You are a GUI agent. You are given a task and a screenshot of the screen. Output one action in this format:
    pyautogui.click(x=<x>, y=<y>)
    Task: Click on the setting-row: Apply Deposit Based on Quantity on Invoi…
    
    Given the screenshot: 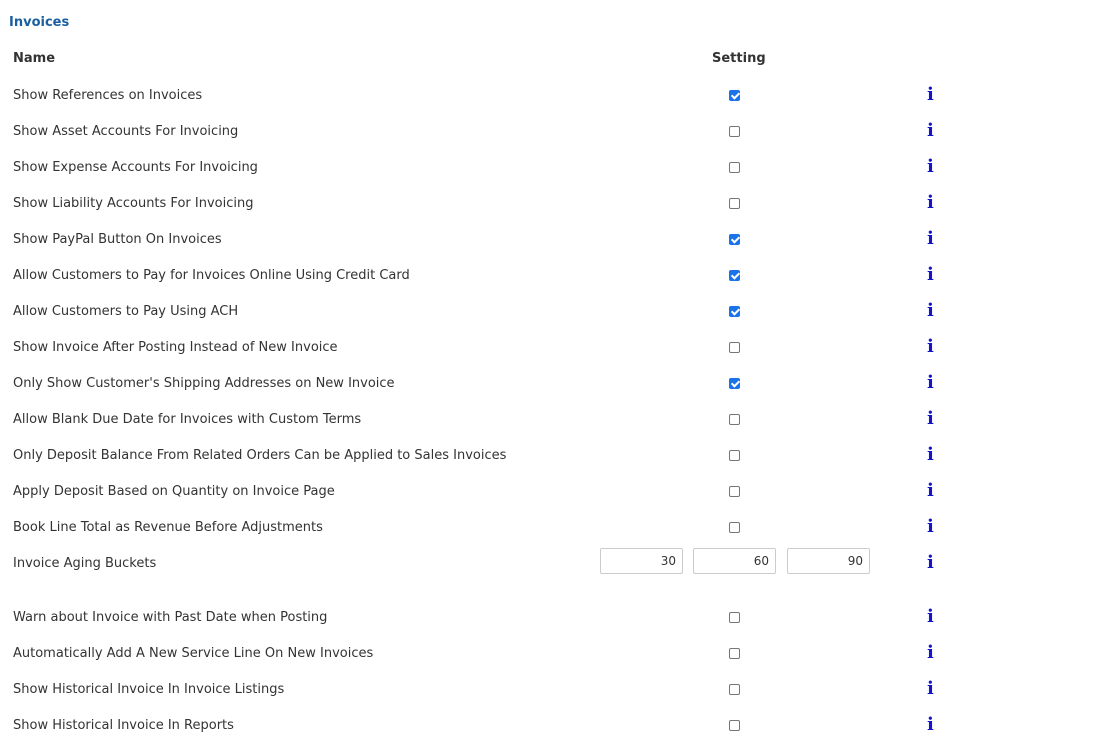 What is the action you would take?
    pyautogui.click(x=548, y=500)
    